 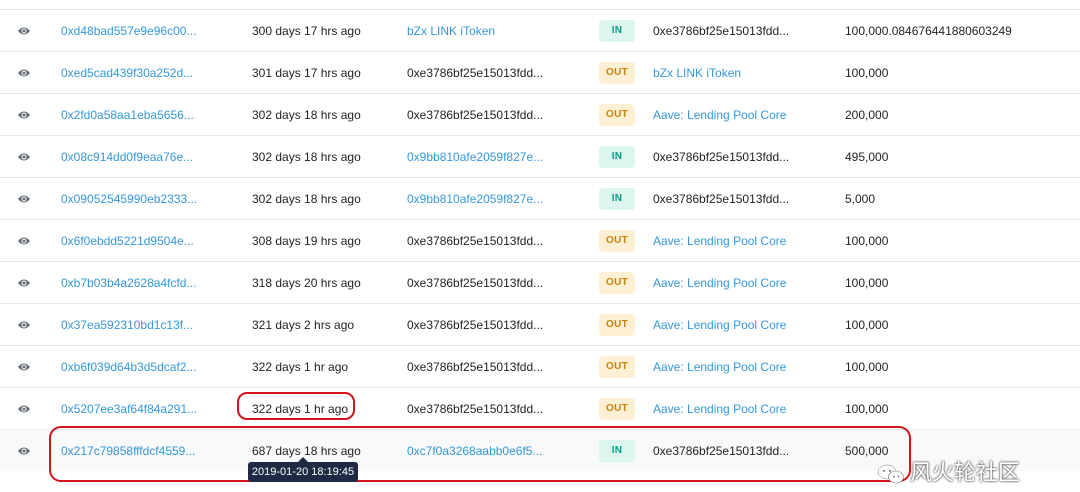 I want to click on txn-age: 322 days 1 hr ago, so click(x=300, y=367).